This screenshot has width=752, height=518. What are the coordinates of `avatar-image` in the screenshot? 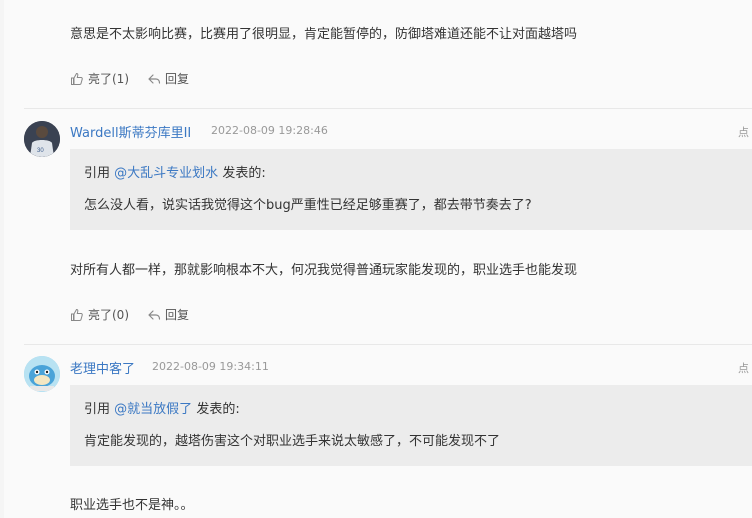 It's located at (42, 374).